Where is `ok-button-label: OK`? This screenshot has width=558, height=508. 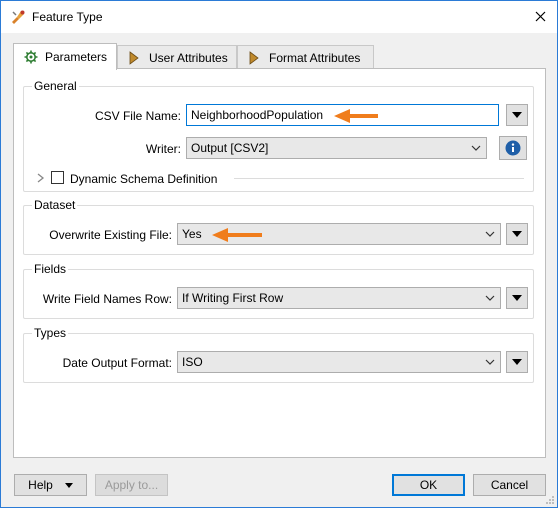
ok-button-label: OK is located at coordinates (428, 485).